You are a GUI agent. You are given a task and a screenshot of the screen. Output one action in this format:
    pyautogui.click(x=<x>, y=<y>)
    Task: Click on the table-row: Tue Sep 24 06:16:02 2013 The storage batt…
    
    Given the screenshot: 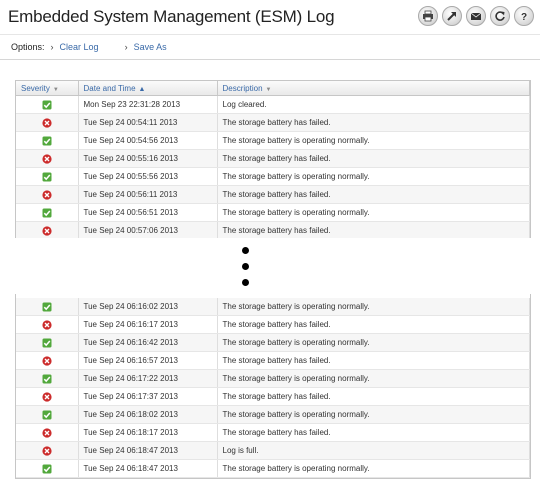 What is the action you would take?
    pyautogui.click(x=273, y=307)
    